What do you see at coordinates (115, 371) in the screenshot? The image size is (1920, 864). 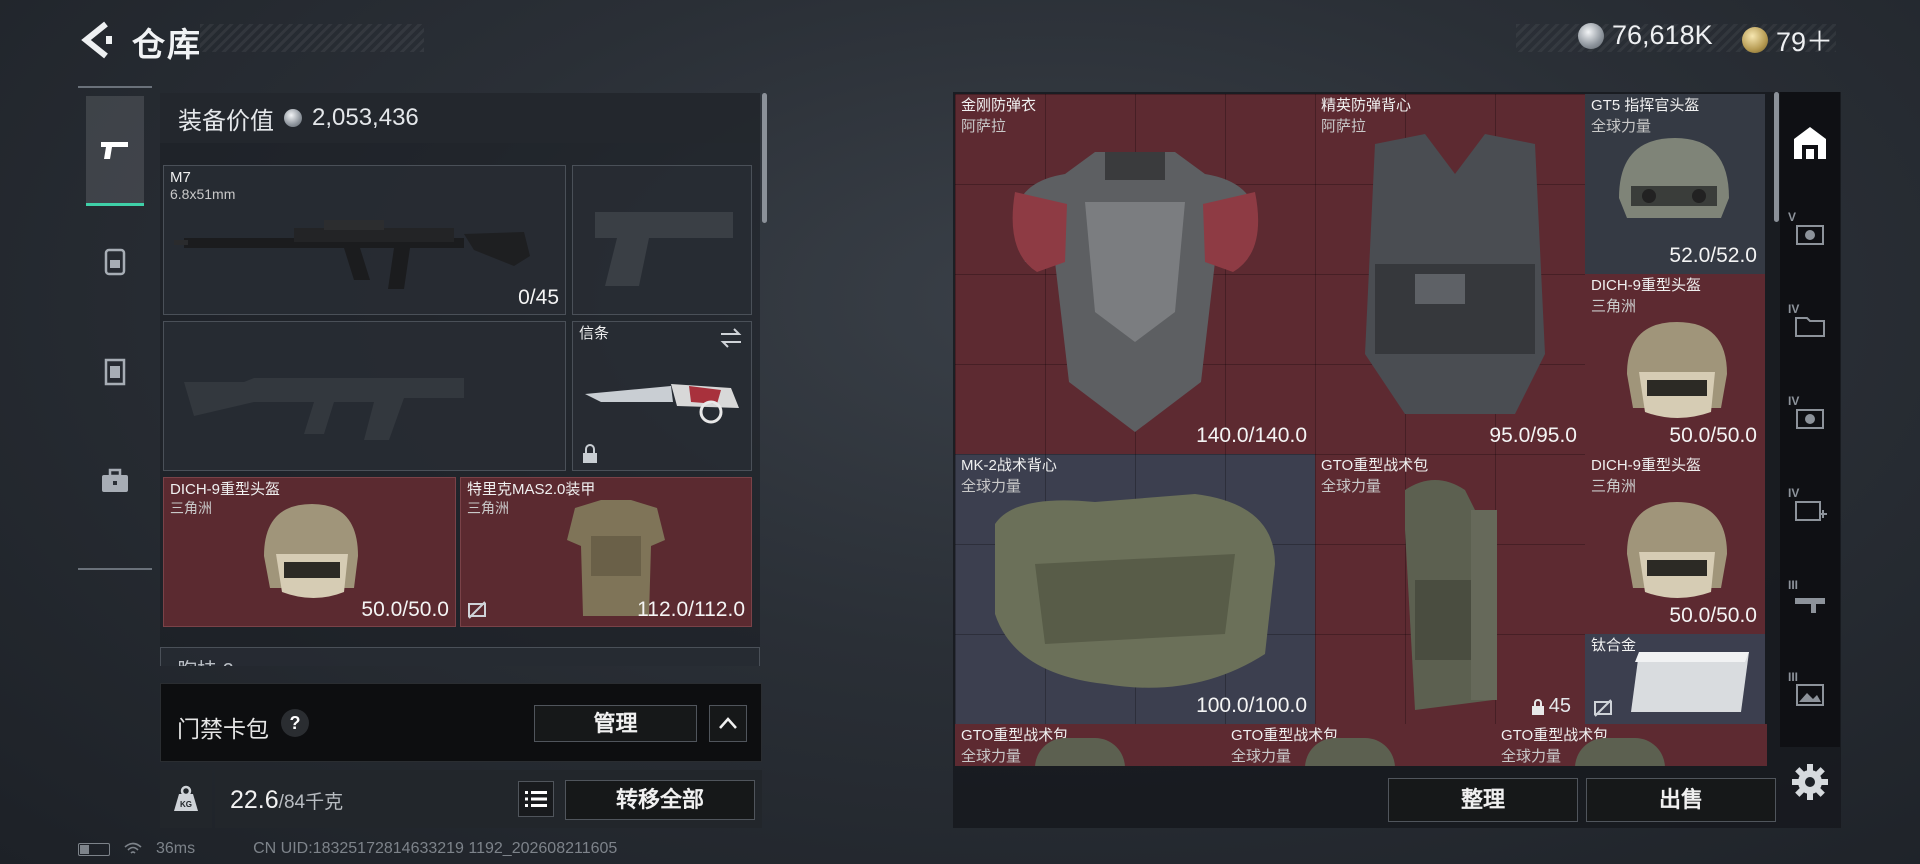 I see `nav-container` at bounding box center [115, 371].